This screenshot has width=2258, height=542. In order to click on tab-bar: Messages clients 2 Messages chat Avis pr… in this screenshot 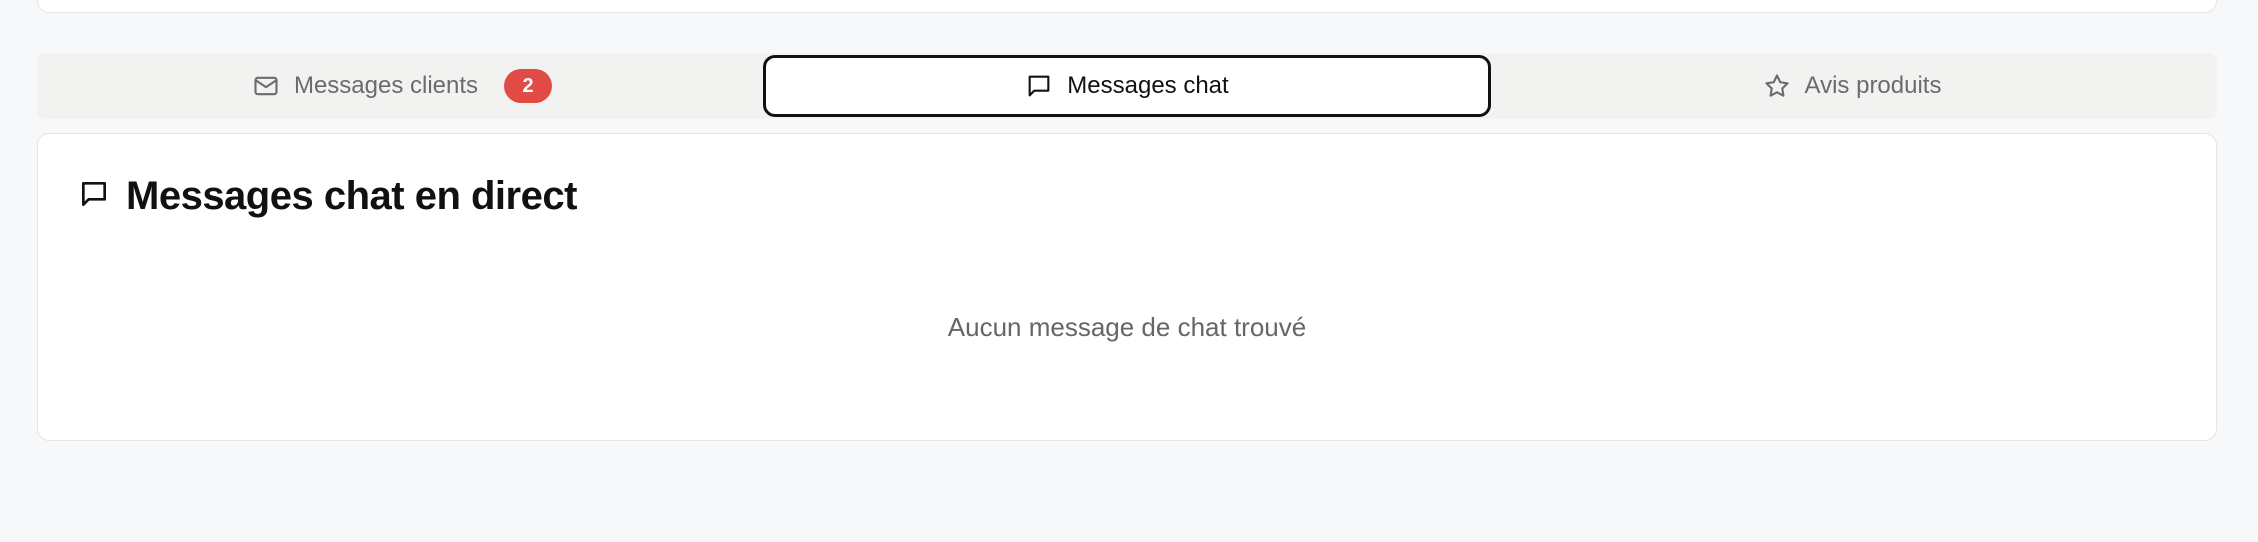, I will do `click(1127, 86)`.